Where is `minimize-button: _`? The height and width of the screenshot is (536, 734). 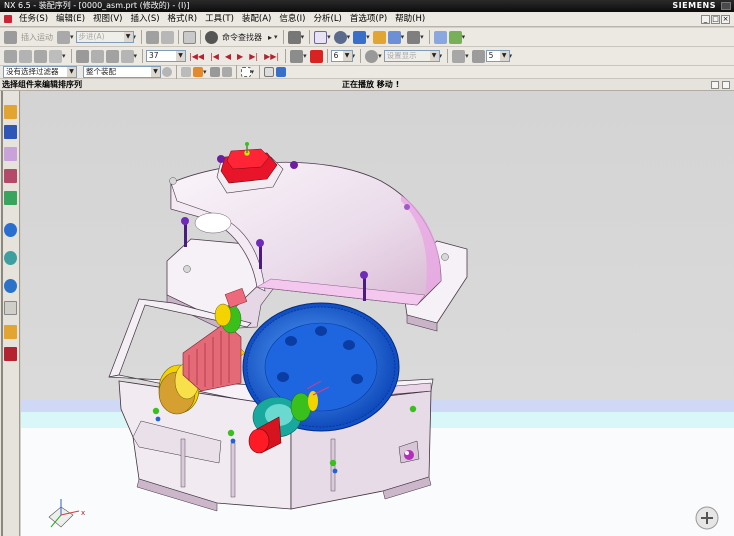 minimize-button: _ is located at coordinates (705, 19).